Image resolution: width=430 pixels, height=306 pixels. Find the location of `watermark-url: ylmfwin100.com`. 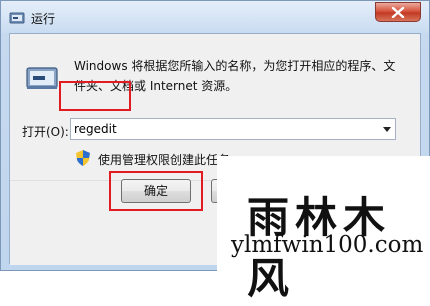

watermark-url: ylmfwin100.com is located at coordinates (327, 245).